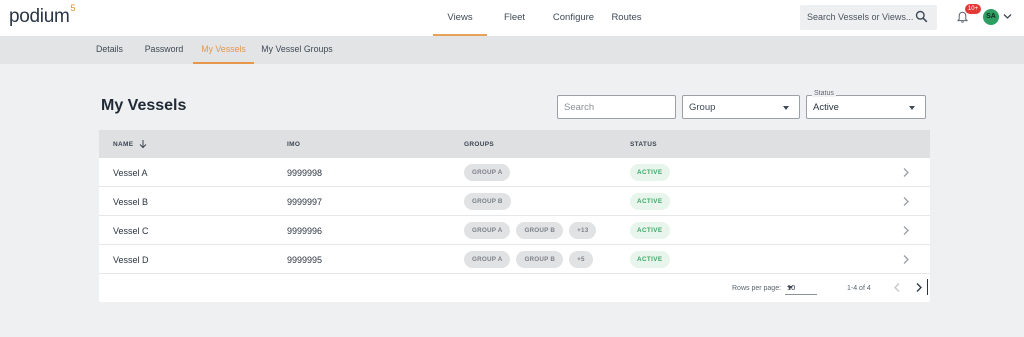 This screenshot has width=1024, height=337. I want to click on vessel-name: Vessel A, so click(130, 173).